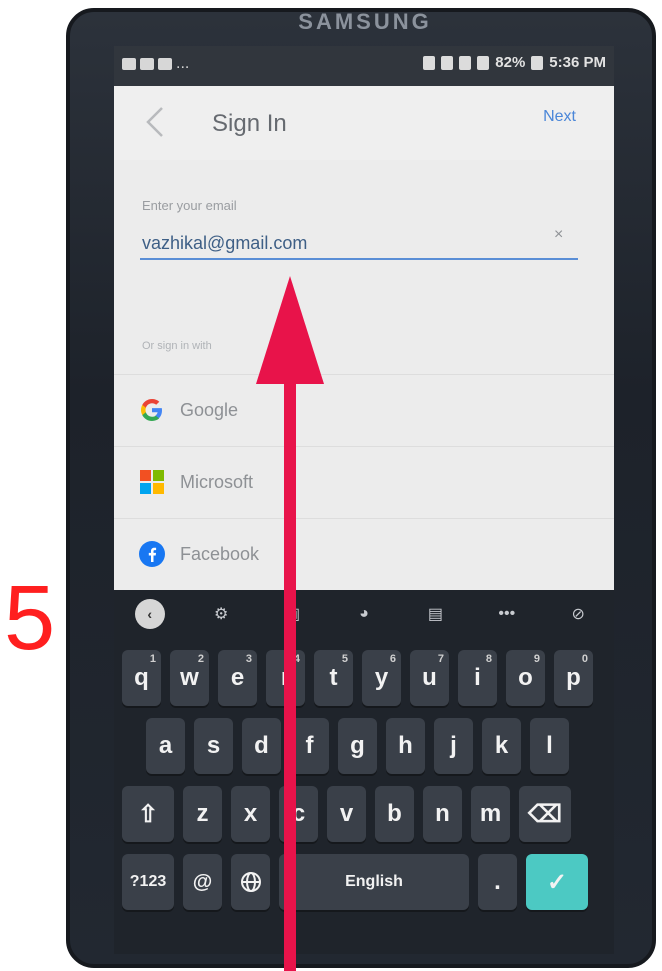  Describe the element at coordinates (447, 62) in the screenshot. I see `sync-icon` at that location.